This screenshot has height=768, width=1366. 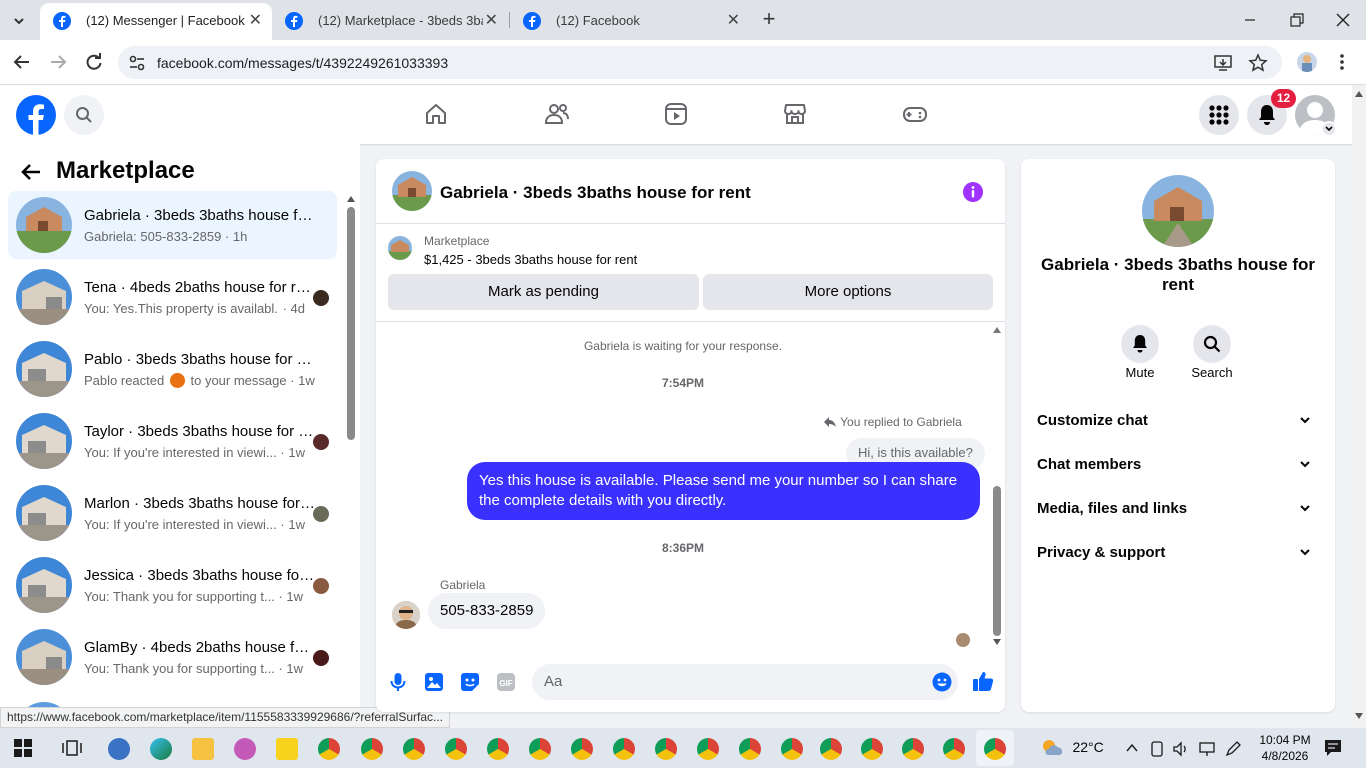 What do you see at coordinates (398, 682) in the screenshot?
I see `voice-clip-button` at bounding box center [398, 682].